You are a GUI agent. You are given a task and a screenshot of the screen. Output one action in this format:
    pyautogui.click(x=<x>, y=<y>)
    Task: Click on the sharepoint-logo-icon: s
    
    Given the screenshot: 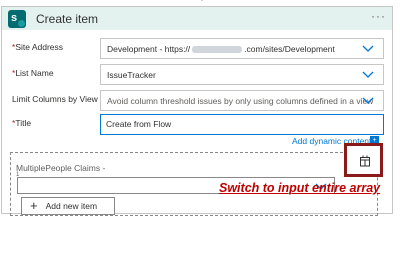 What is the action you would take?
    pyautogui.click(x=17, y=18)
    